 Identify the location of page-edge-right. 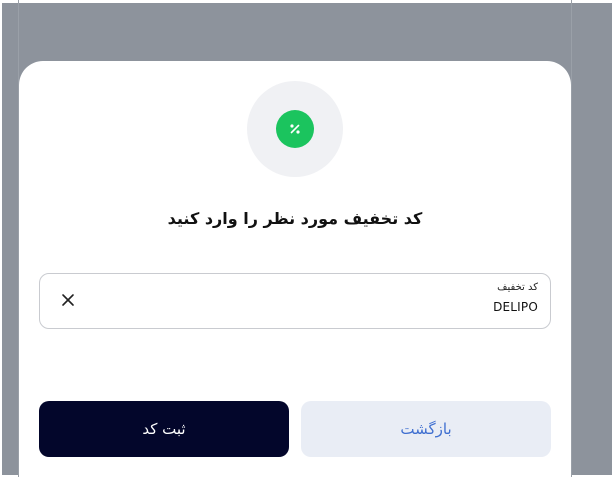
(571, 238).